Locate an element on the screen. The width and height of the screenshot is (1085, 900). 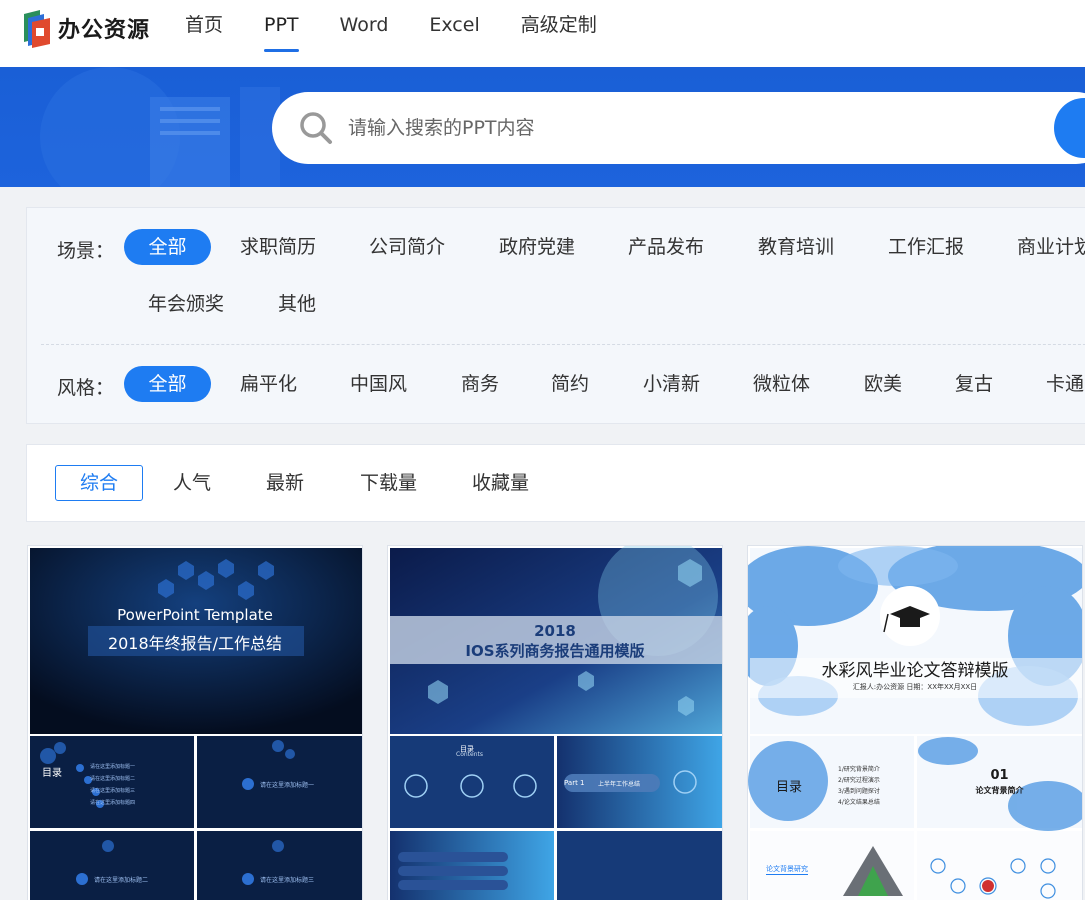
scene-chip-product: 产品发布 is located at coordinates (666, 247).